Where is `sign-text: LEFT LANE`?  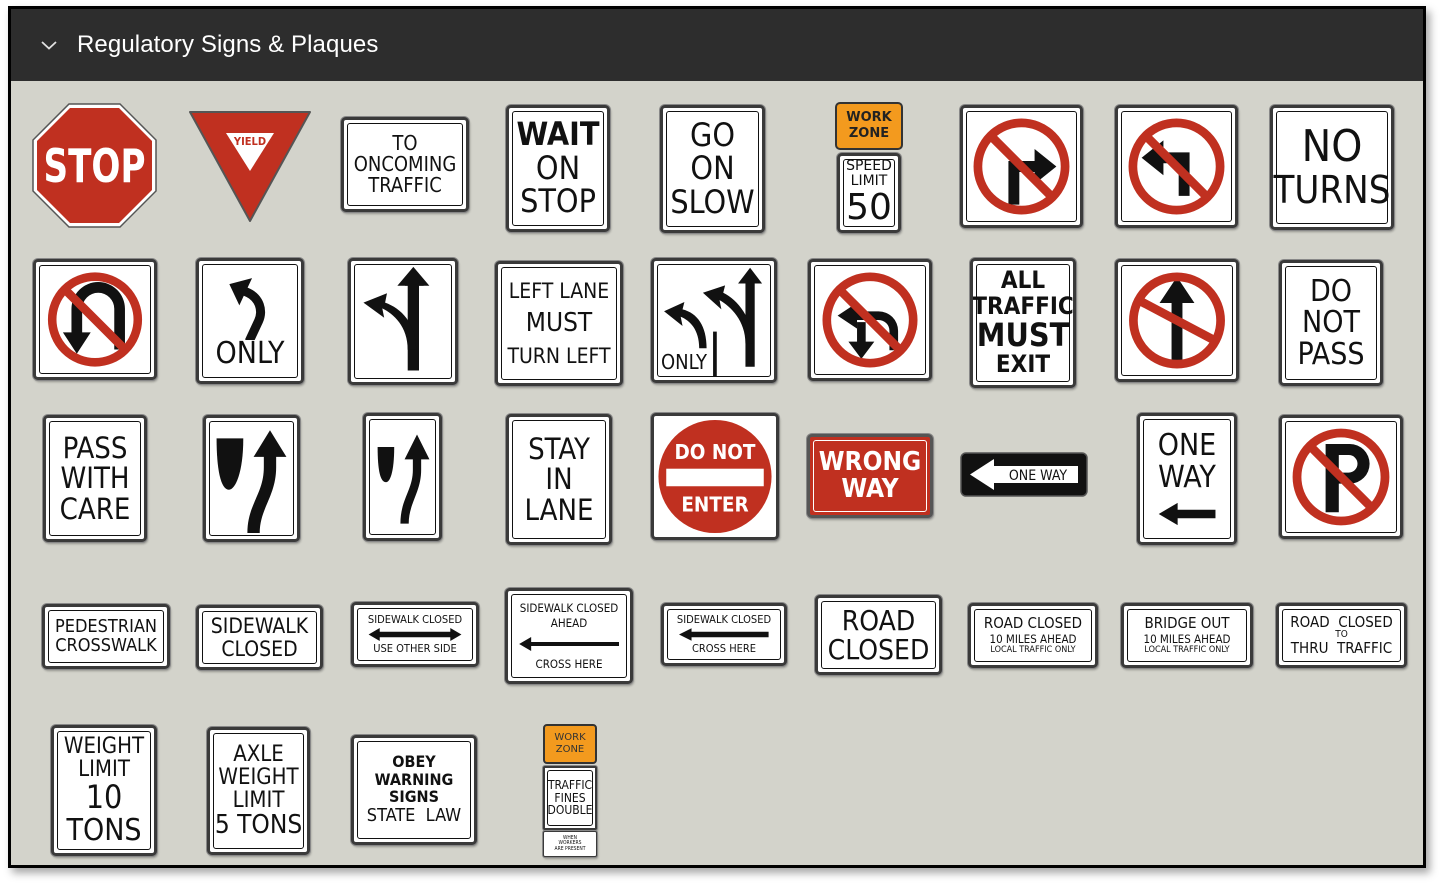 sign-text: LEFT LANE is located at coordinates (559, 290).